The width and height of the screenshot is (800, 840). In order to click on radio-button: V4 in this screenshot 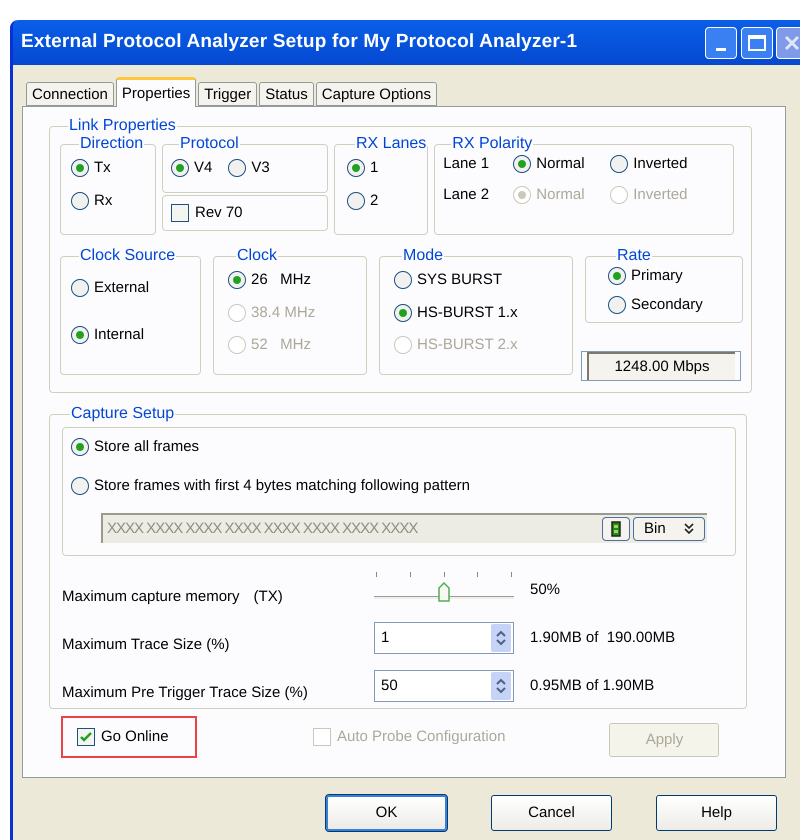, I will do `click(191, 168)`.